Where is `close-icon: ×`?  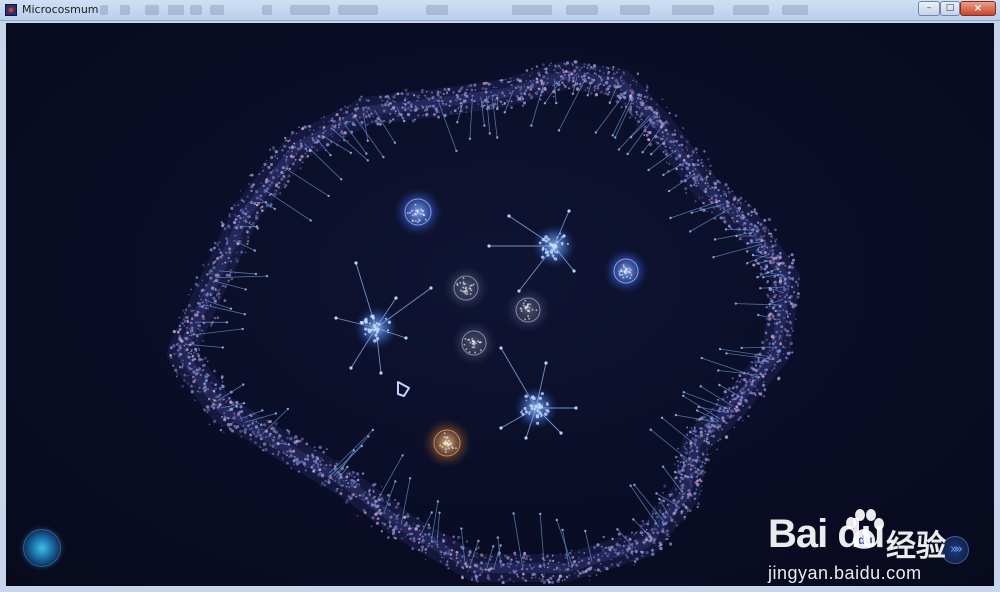 close-icon: × is located at coordinates (978, 8).